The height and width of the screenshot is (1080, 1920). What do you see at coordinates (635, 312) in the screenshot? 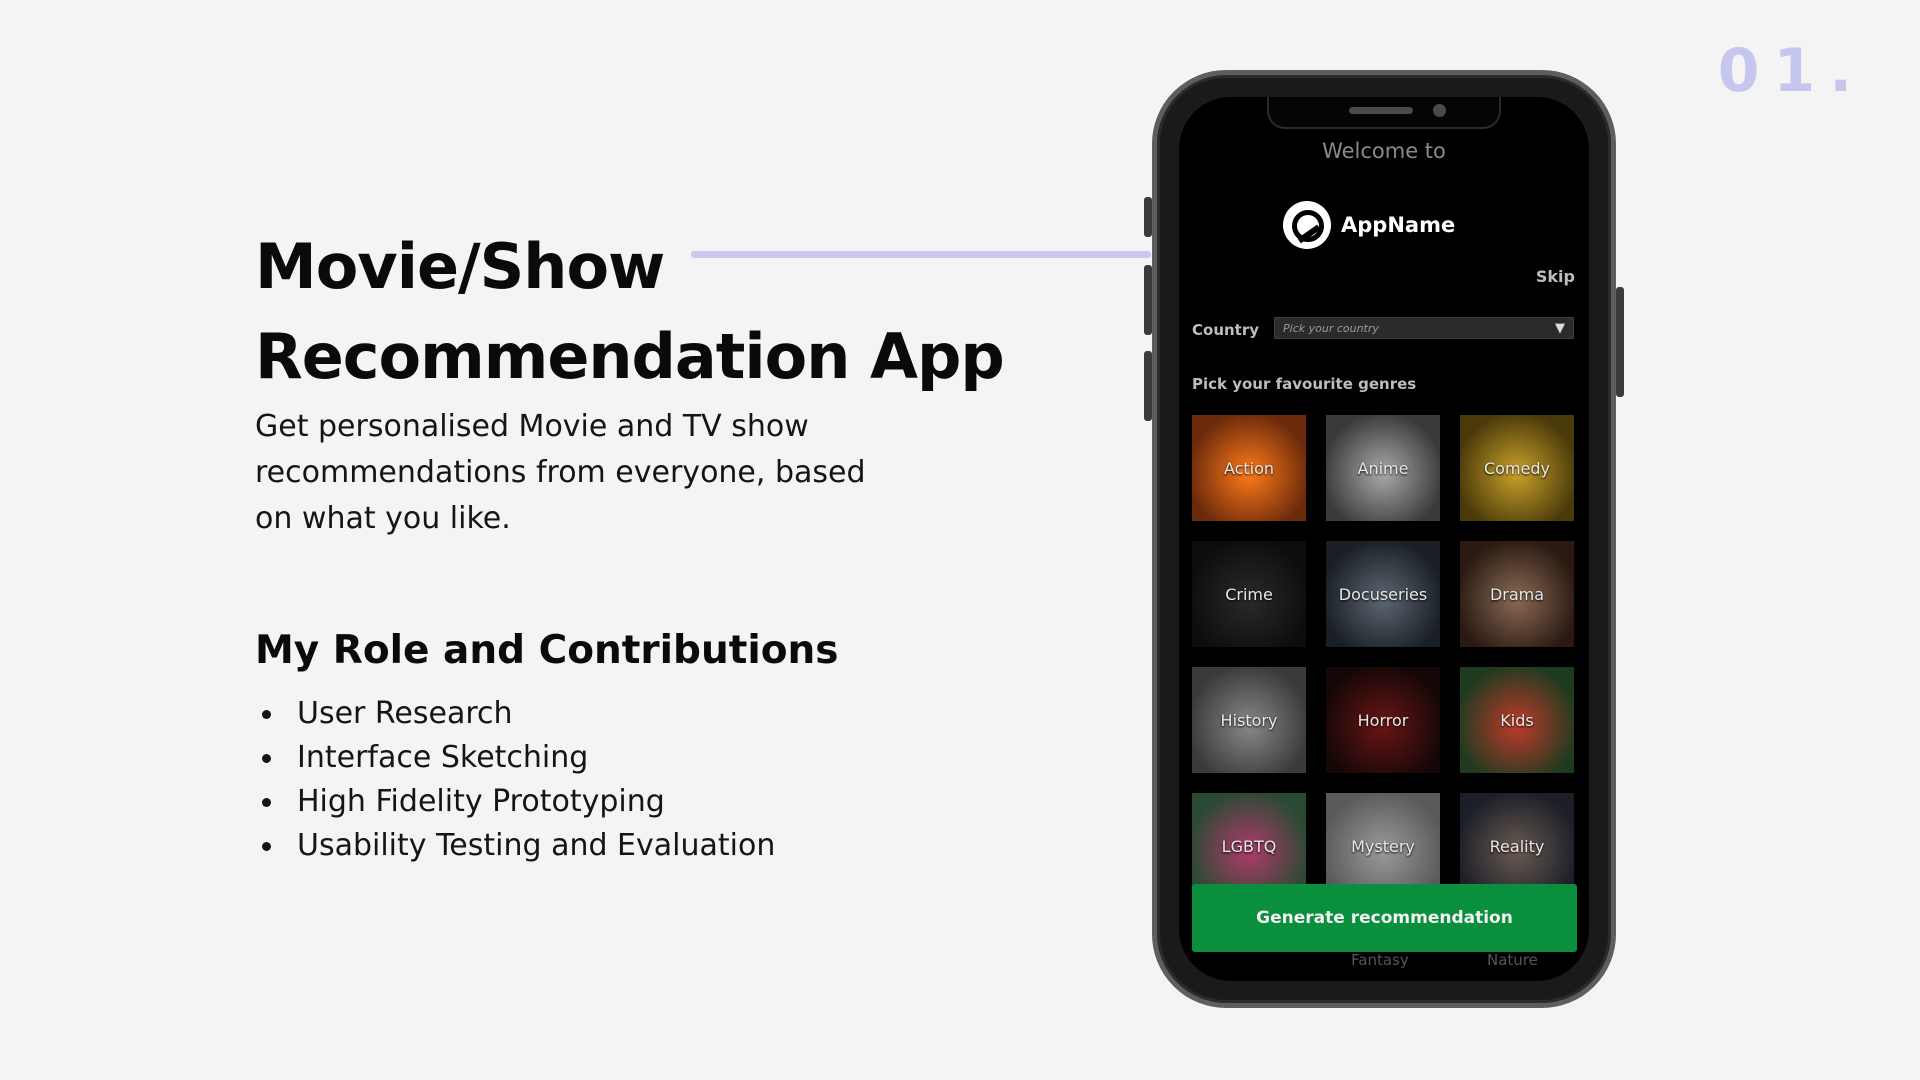
I see `page-title: Movie/Show Recommendation App` at bounding box center [635, 312].